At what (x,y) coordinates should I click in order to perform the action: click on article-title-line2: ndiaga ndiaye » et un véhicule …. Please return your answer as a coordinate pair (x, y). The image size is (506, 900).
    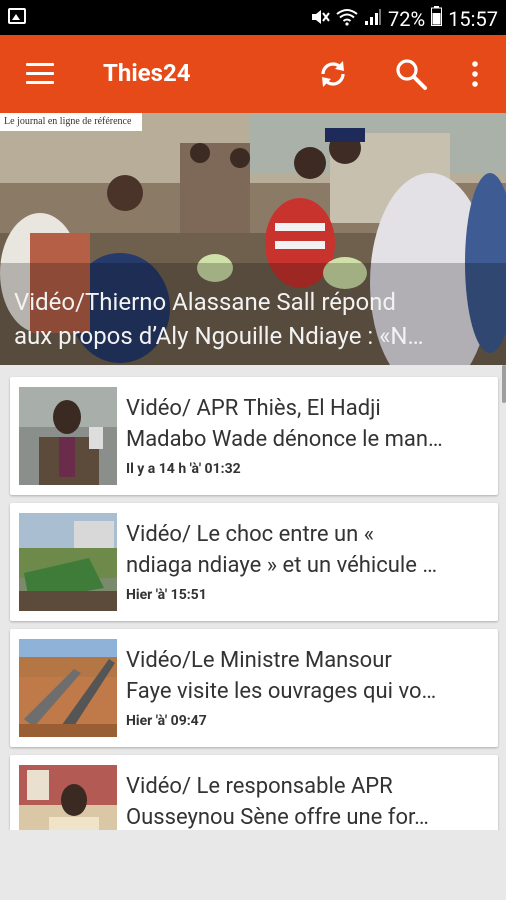
    Looking at the image, I should click on (282, 565).